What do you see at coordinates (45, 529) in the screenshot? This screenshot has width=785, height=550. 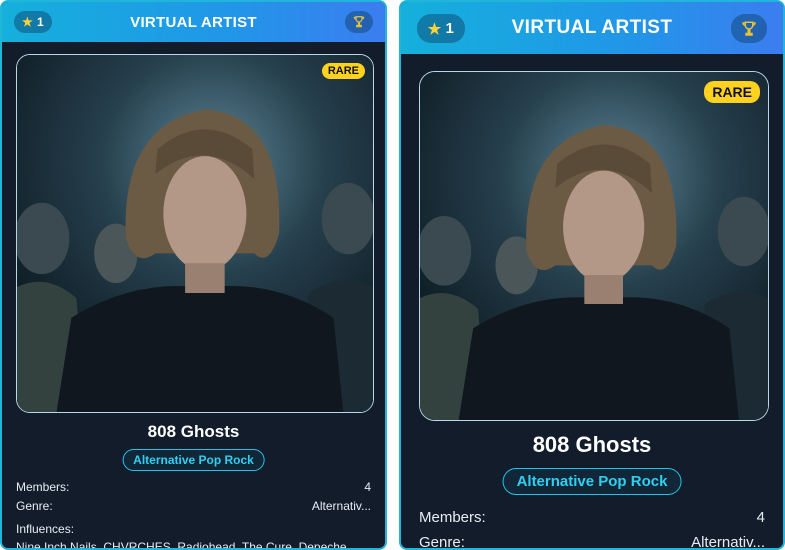 I see `influences-label: Influences:` at bounding box center [45, 529].